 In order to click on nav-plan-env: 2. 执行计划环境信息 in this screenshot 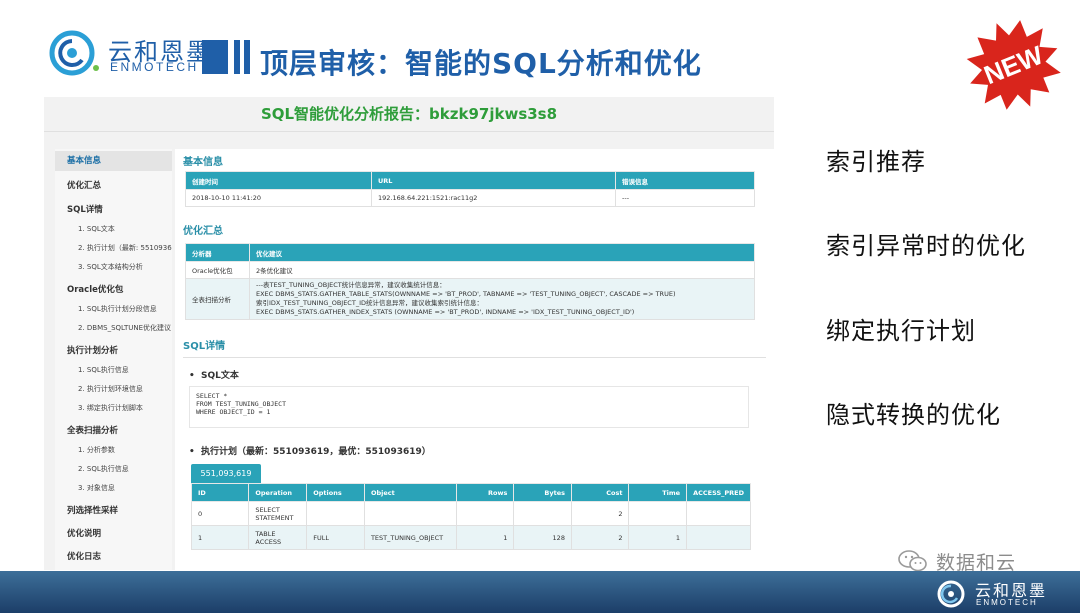, I will do `click(113, 389)`.